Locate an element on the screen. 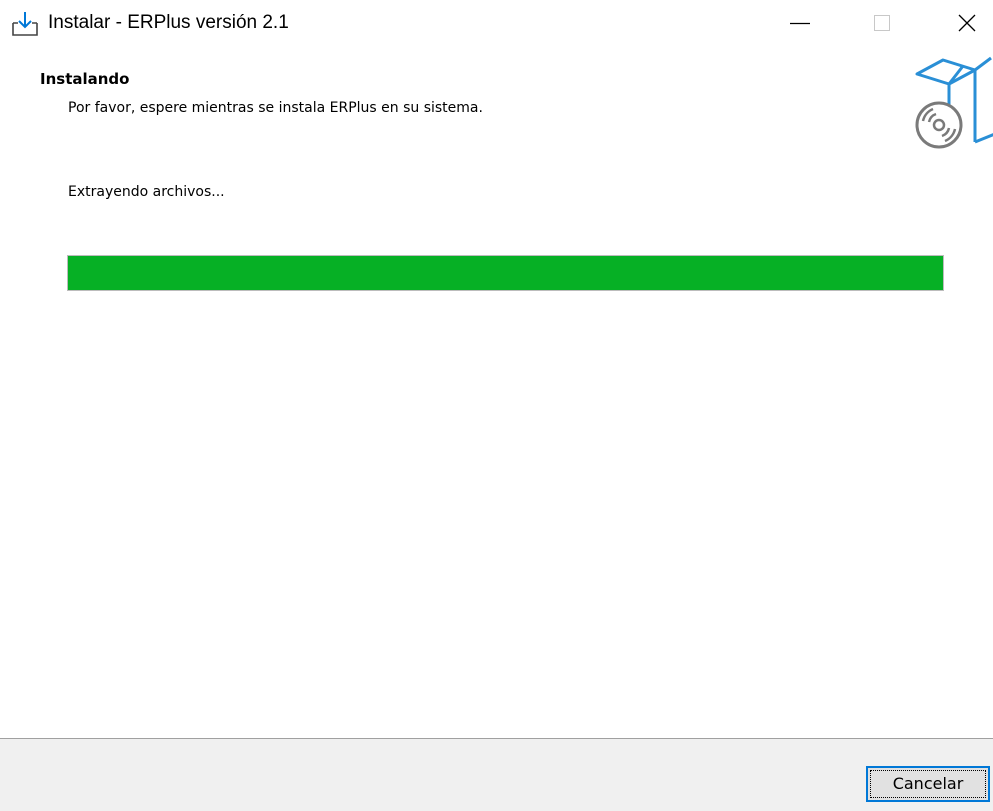 The height and width of the screenshot is (811, 993). title-bar: Instalar - ERPlus versión 2.1 is located at coordinates (496, 24).